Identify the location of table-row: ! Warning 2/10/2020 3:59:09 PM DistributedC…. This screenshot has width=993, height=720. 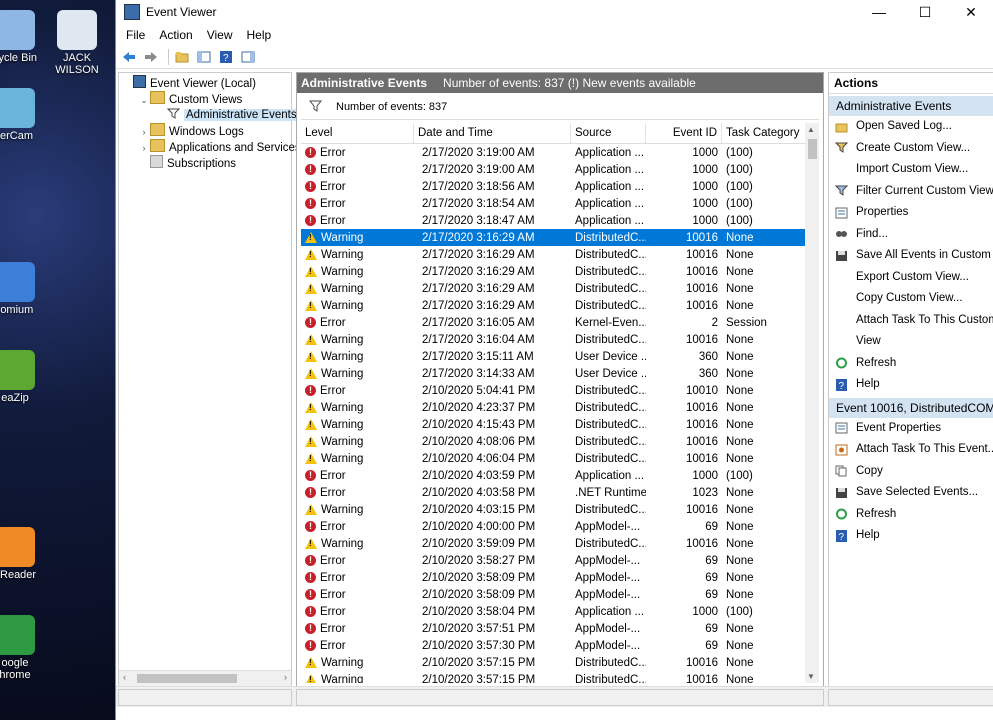
(555, 543).